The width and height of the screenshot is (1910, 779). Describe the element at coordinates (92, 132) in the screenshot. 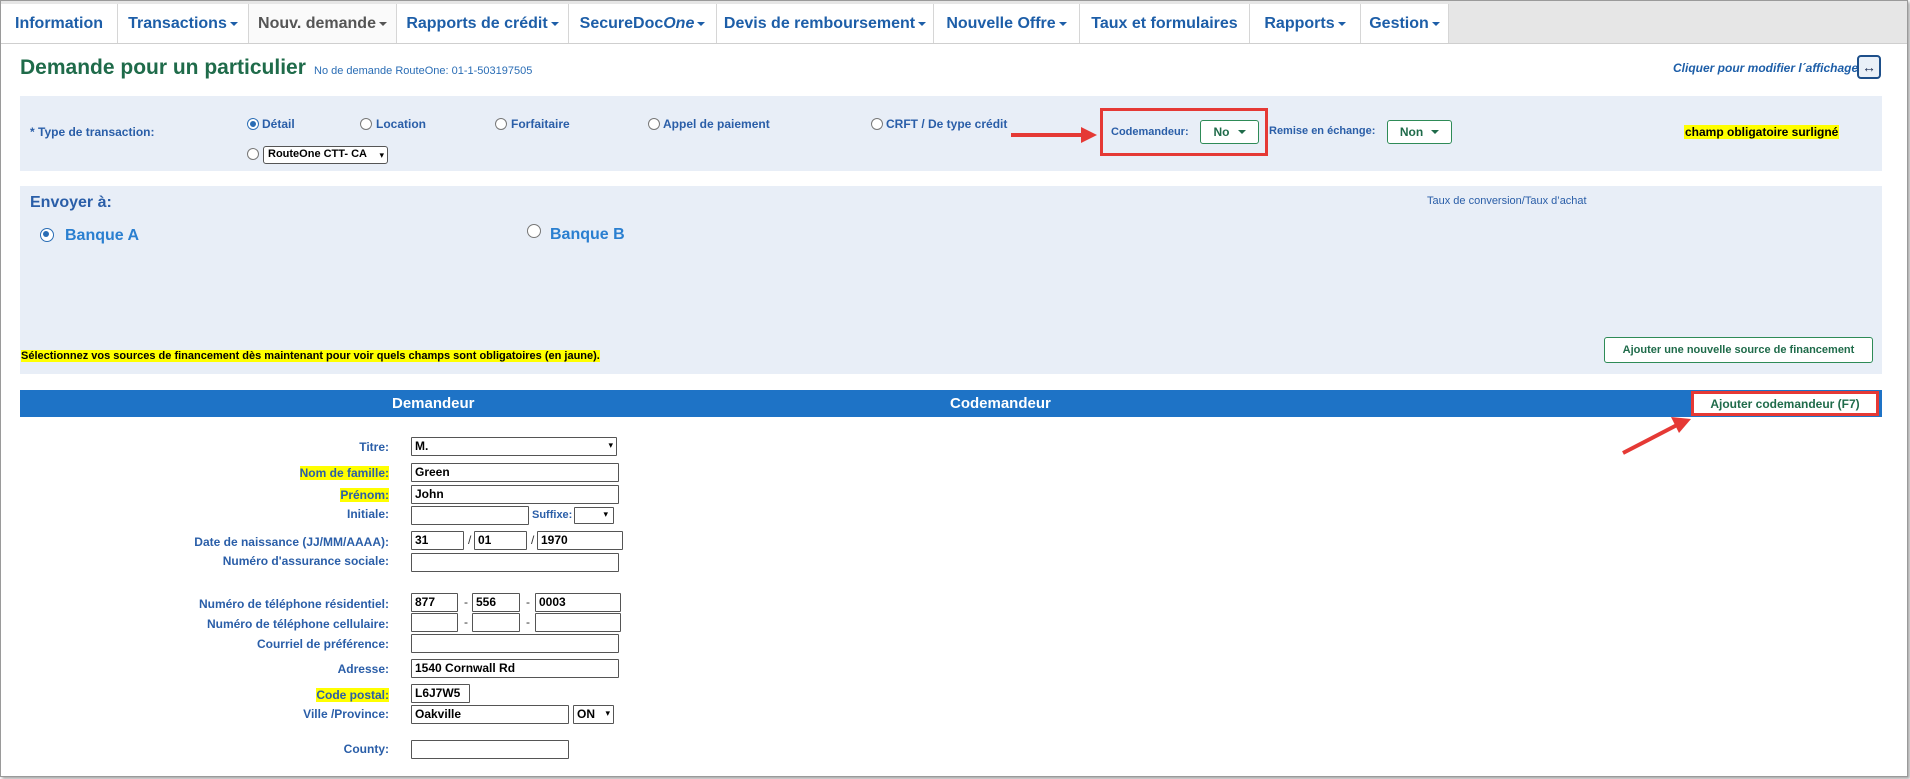

I see `transaction-type-label: * Type de transaction:` at that location.